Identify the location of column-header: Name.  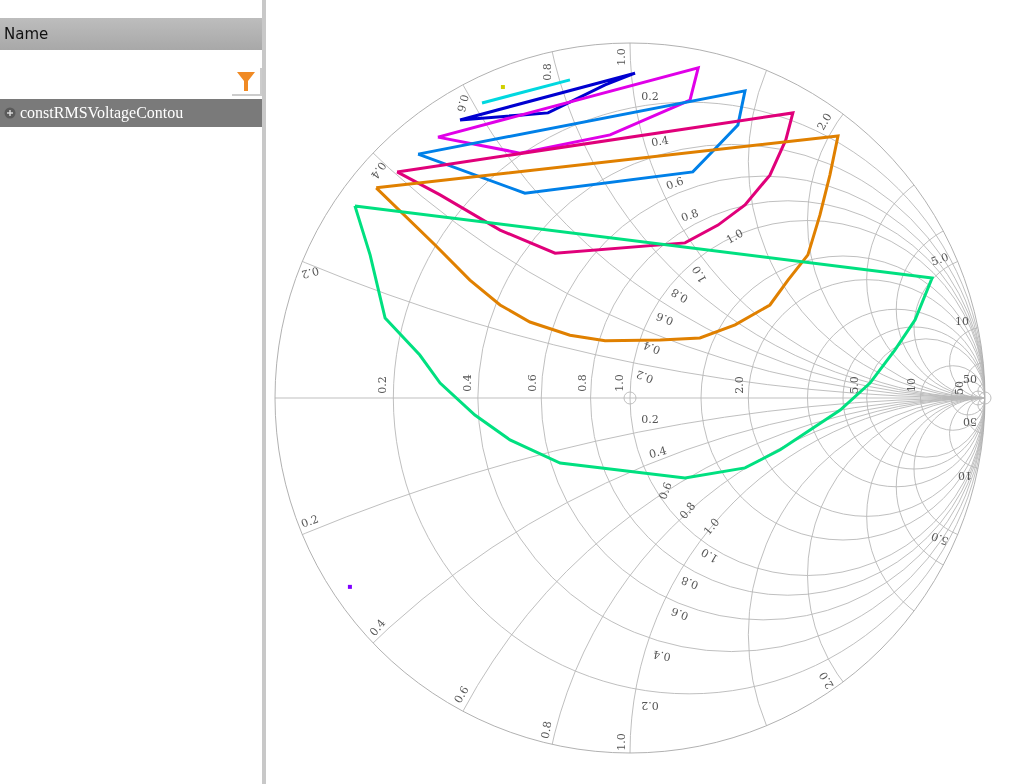
(131, 34).